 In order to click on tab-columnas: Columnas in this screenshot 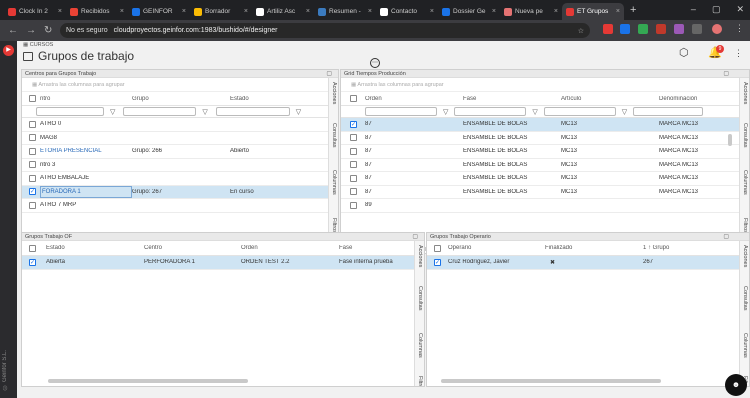, I will do `click(334, 182)`.